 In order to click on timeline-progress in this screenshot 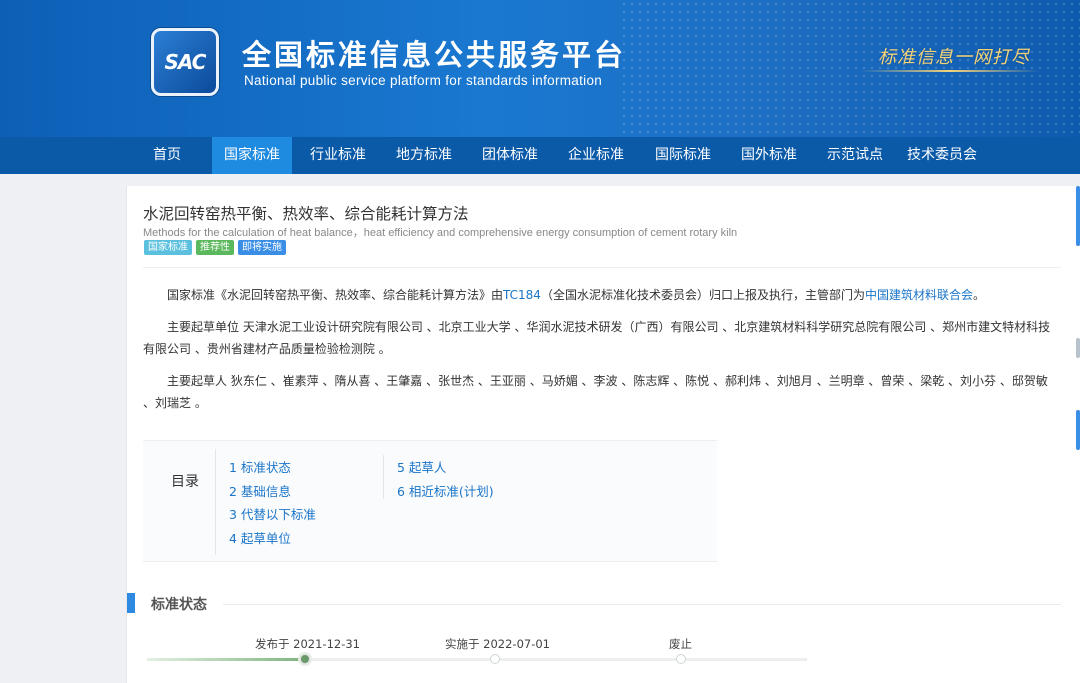, I will do `click(226, 659)`.